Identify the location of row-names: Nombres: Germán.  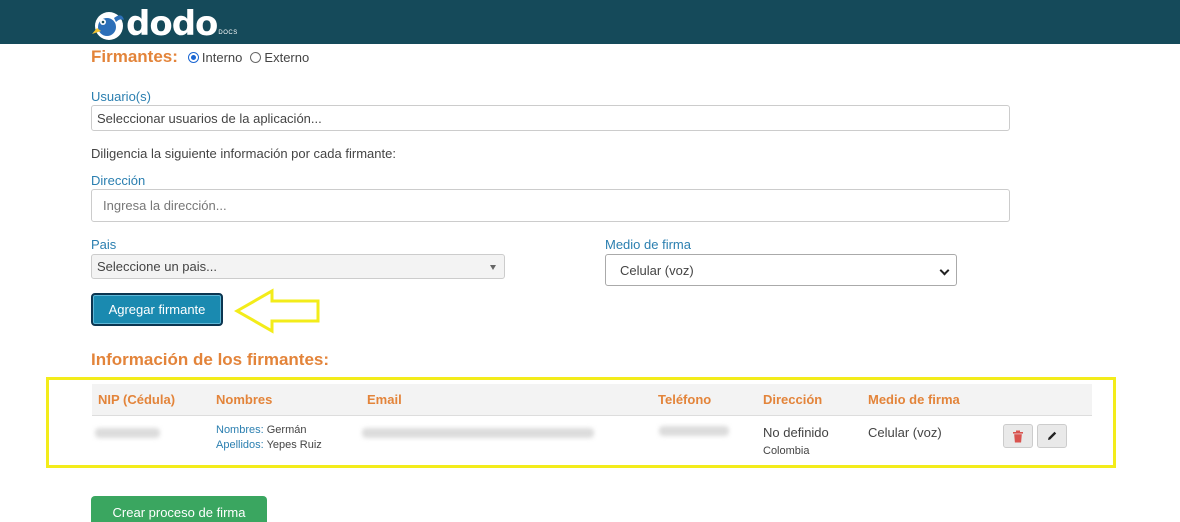
(261, 430).